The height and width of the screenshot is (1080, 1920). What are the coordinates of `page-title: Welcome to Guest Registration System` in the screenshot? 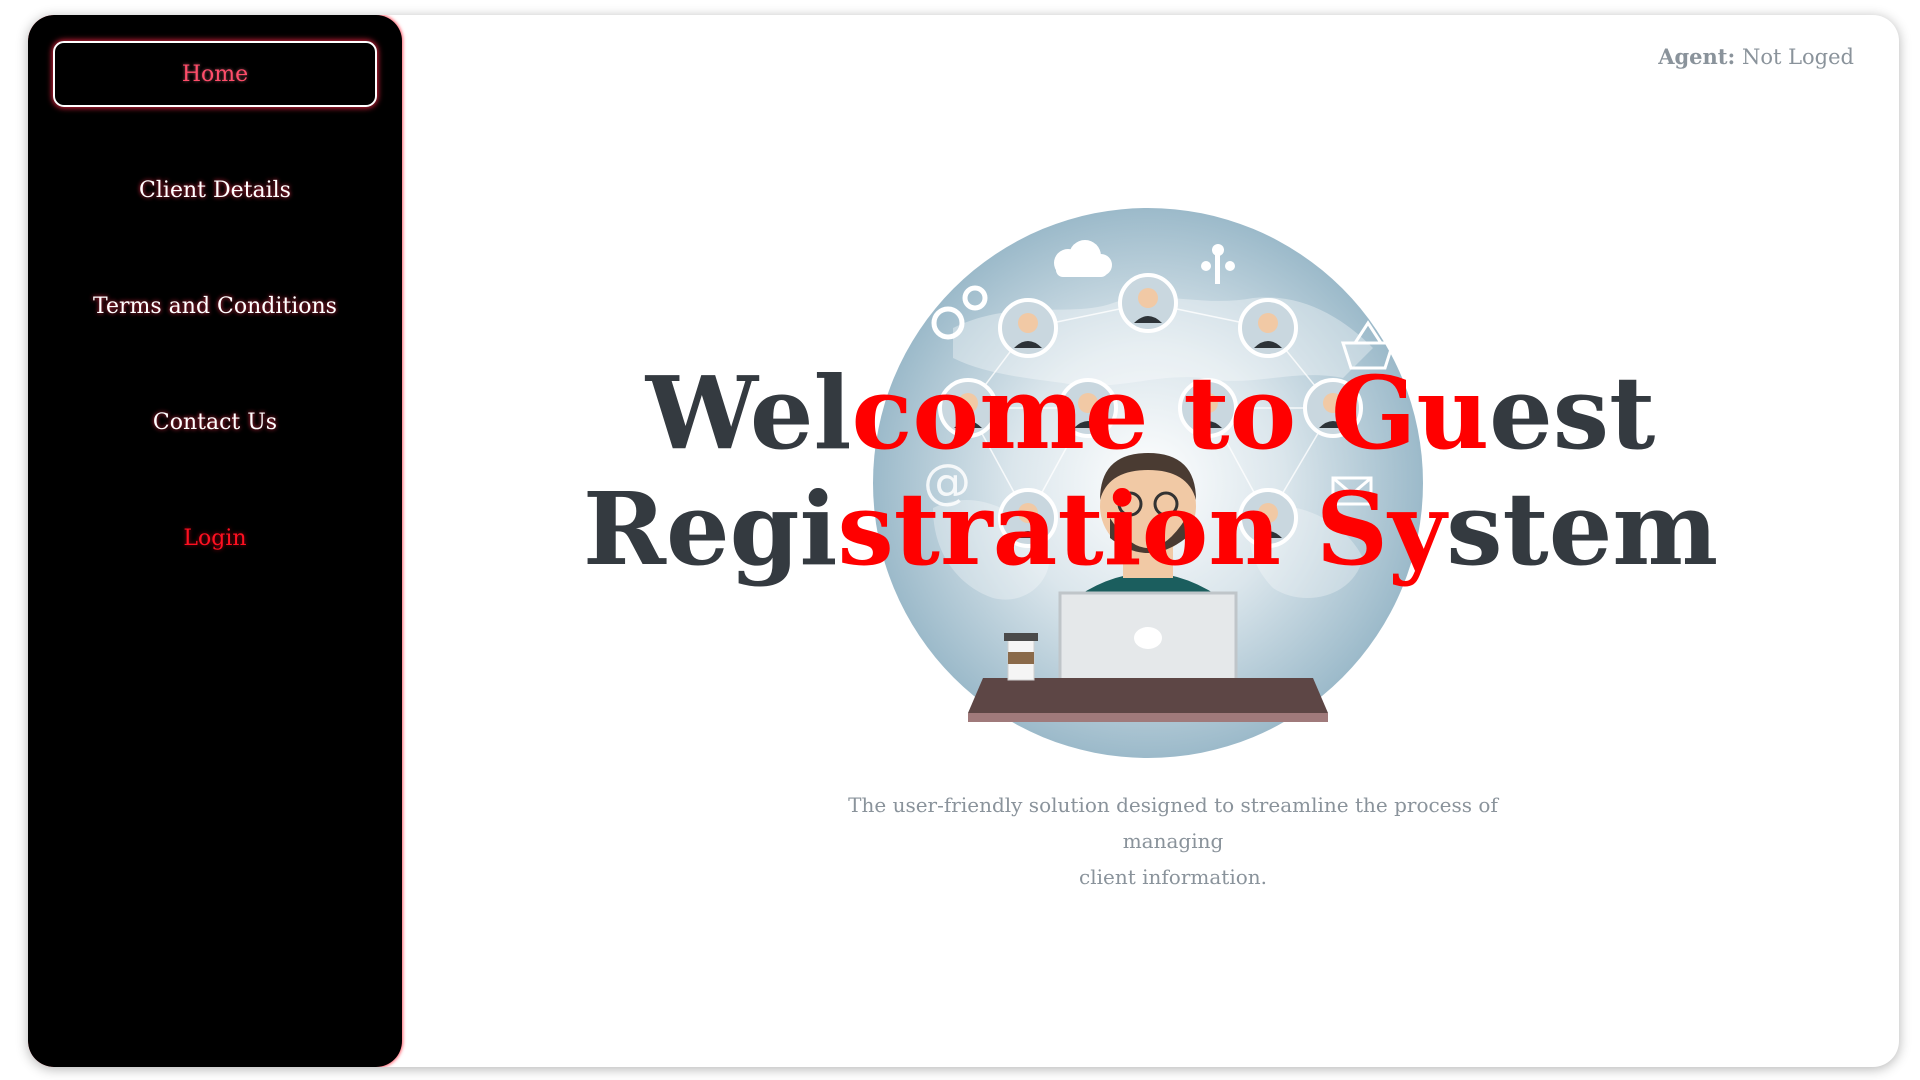 It's located at (1150, 471).